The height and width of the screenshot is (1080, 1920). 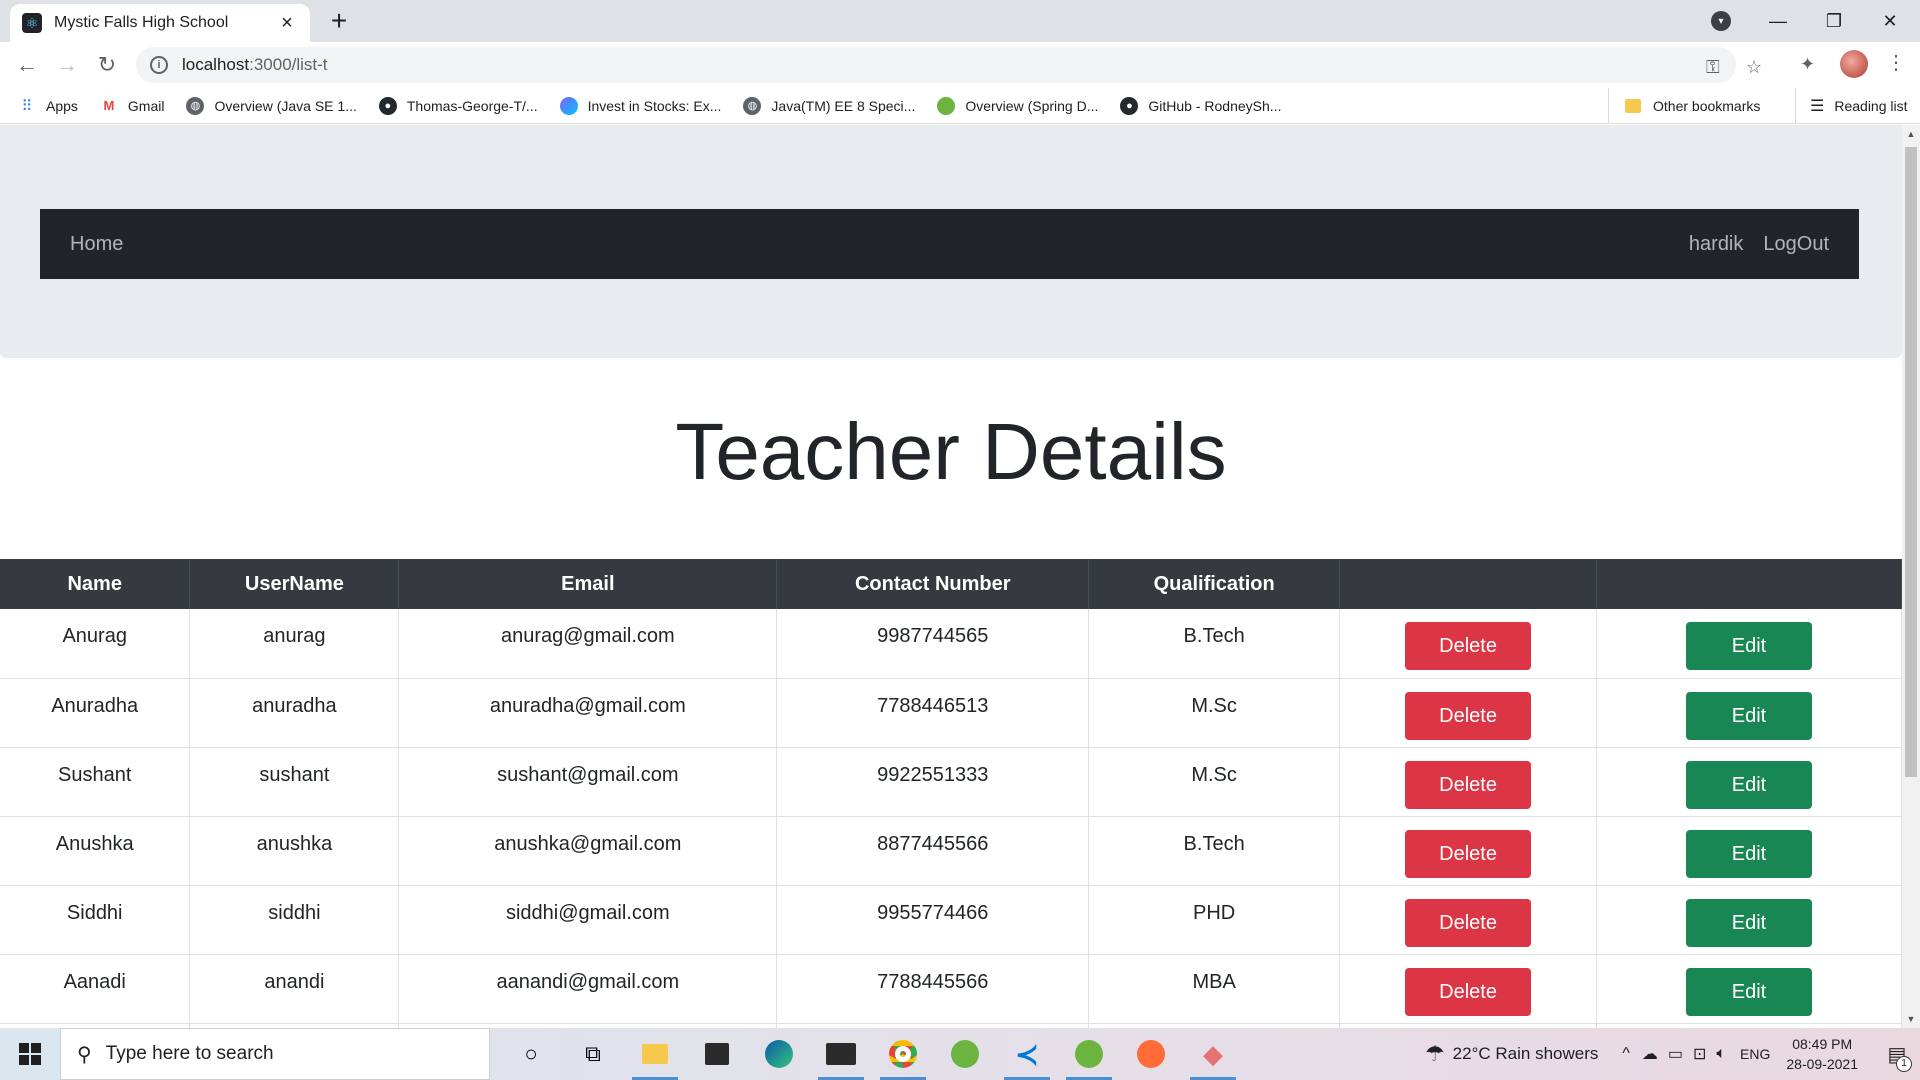 I want to click on bookmark-gmail: M Gmail, so click(x=132, y=106).